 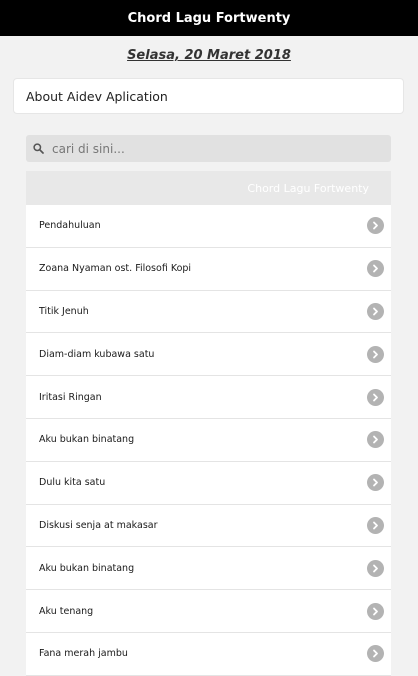 I want to click on song-title: Zoana Nyaman ost. Filosofi Kopi, so click(x=115, y=269).